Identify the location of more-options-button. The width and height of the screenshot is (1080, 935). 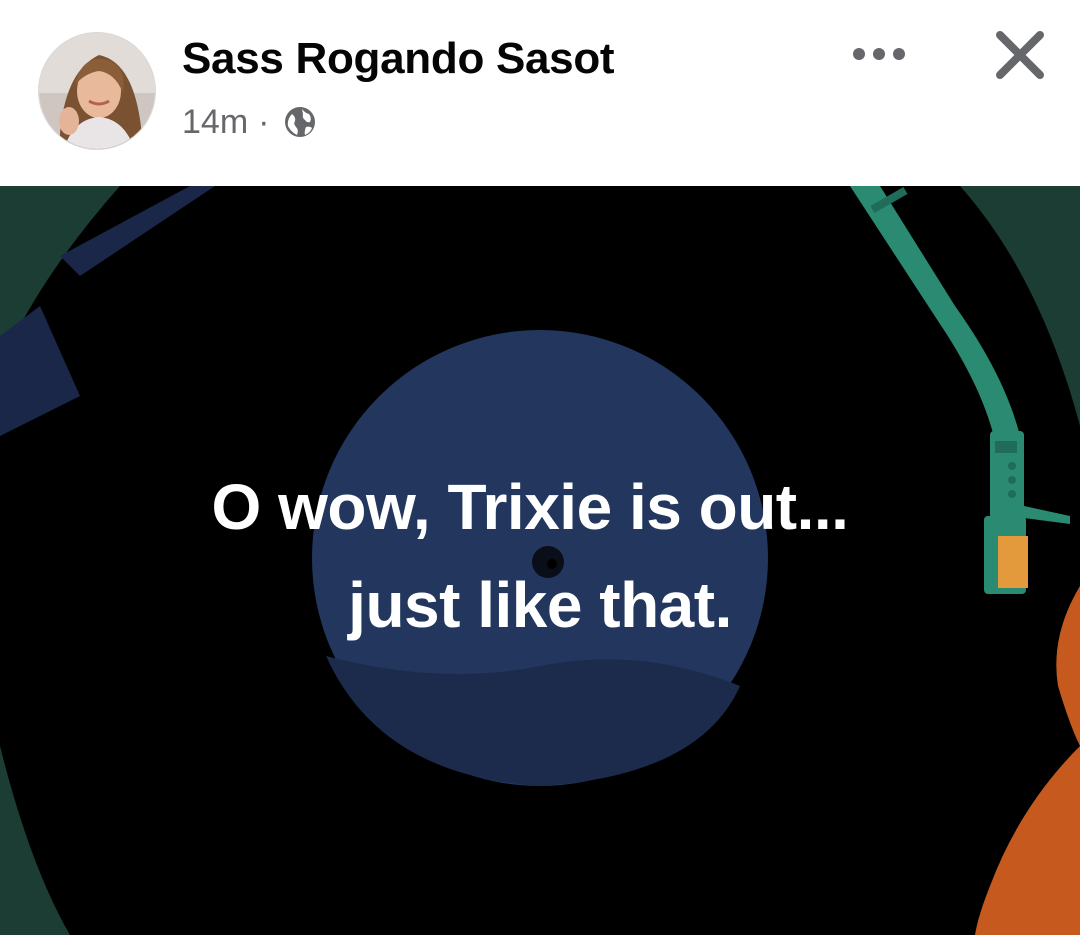
(879, 54).